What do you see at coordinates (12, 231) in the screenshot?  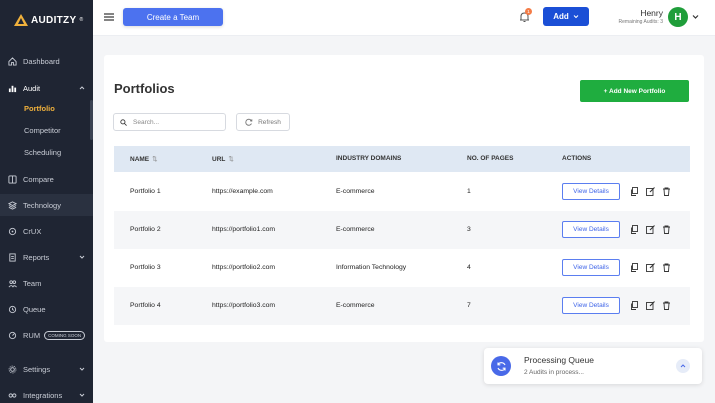 I see `crux-icon` at bounding box center [12, 231].